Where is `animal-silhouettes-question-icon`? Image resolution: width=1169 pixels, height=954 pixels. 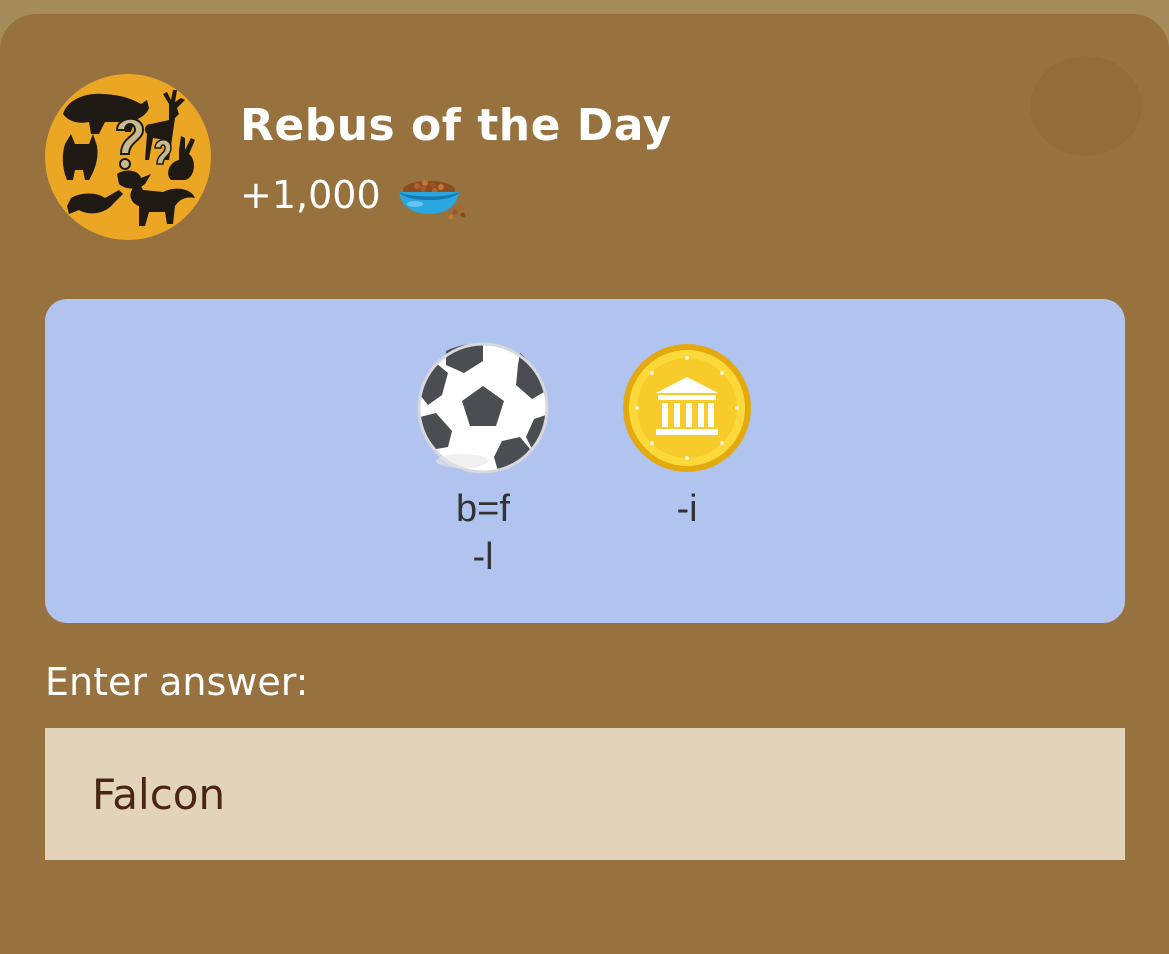
animal-silhouettes-question-icon is located at coordinates (128, 158).